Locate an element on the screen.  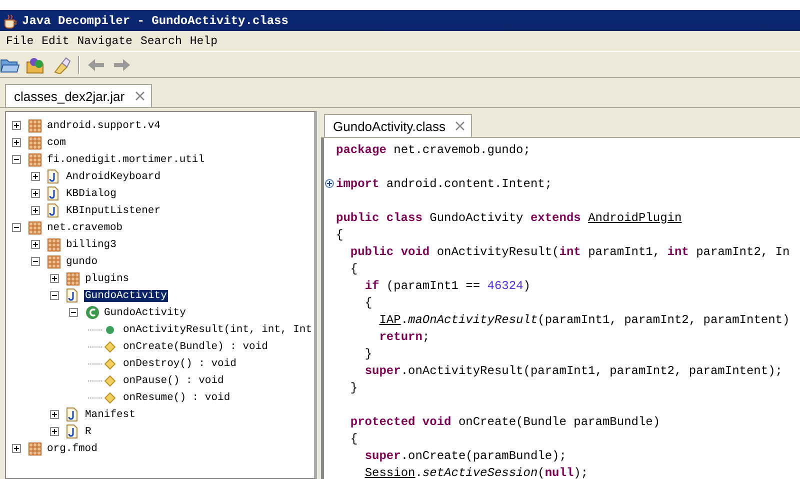
code-line: IAP.maOnActivityResult(paramInt1, paramInt2, paramIntent) is located at coordinates (584, 320).